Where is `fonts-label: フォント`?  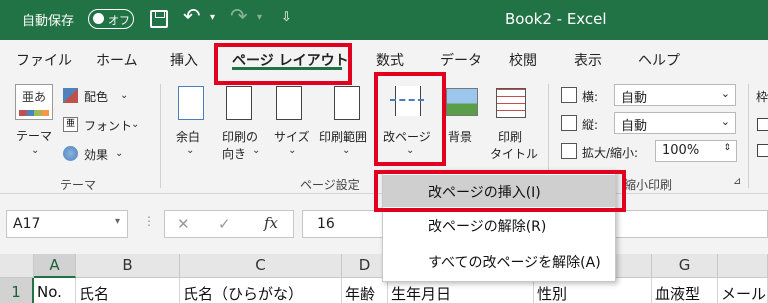
fonts-label: フォント is located at coordinates (108, 125).